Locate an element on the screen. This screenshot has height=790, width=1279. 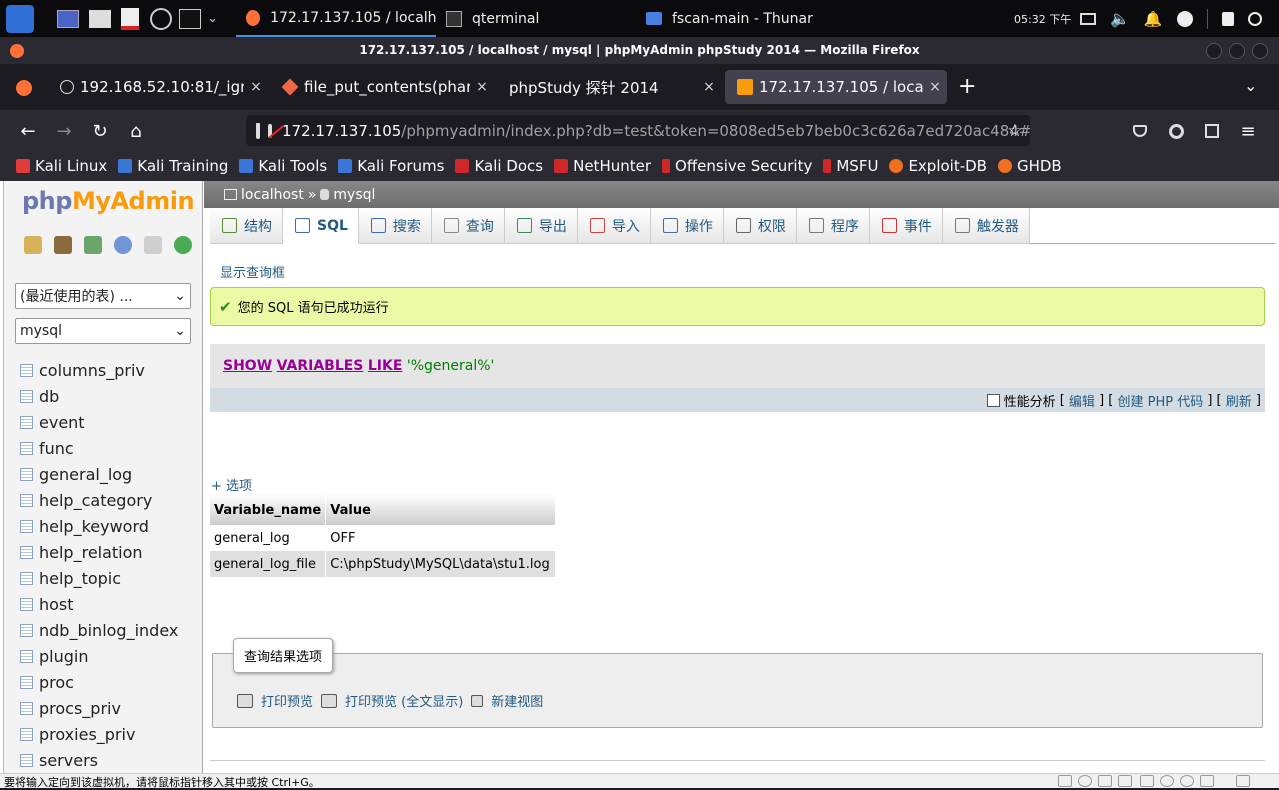
tab-file-put-contents: file_put_contents(phar:///\ × is located at coordinates (383, 87).